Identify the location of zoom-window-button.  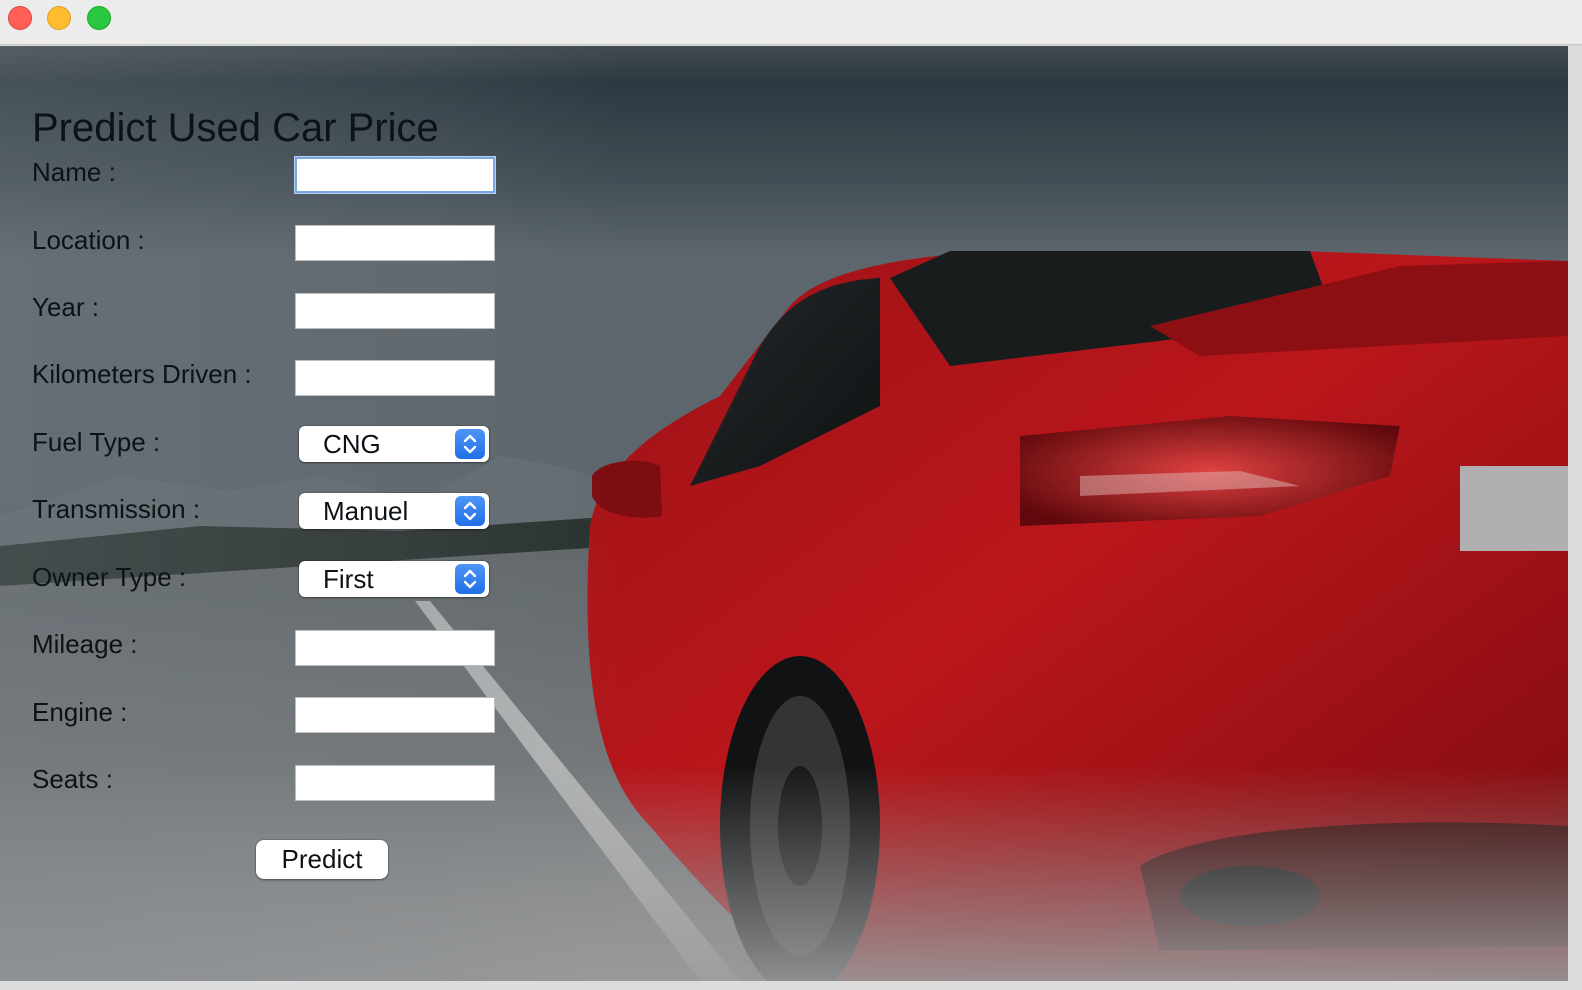
(99, 18).